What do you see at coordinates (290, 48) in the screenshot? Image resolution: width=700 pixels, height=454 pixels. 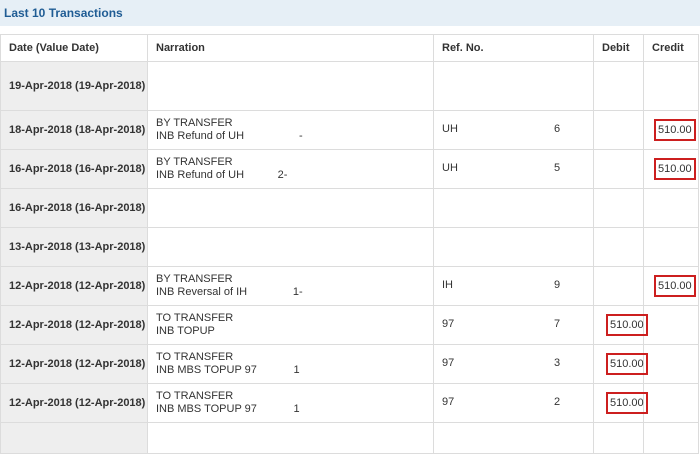 I see `column-header-narration: Narration` at bounding box center [290, 48].